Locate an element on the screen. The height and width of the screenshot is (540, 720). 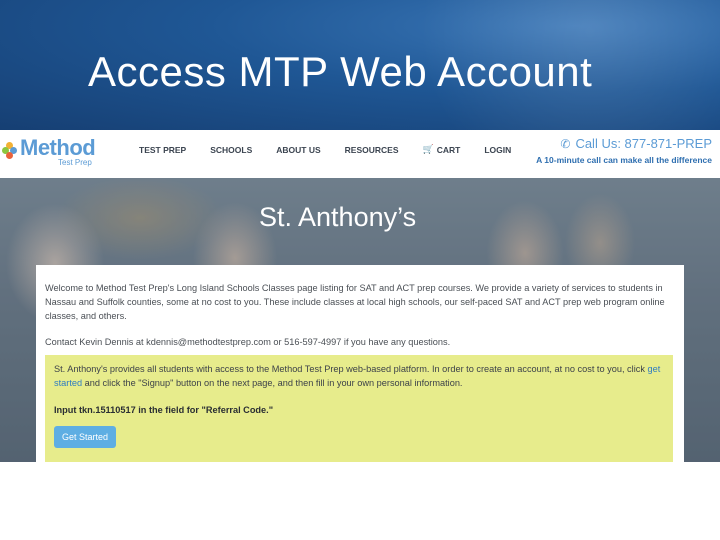
nav-about-us: ABOUT US is located at coordinates (298, 150).